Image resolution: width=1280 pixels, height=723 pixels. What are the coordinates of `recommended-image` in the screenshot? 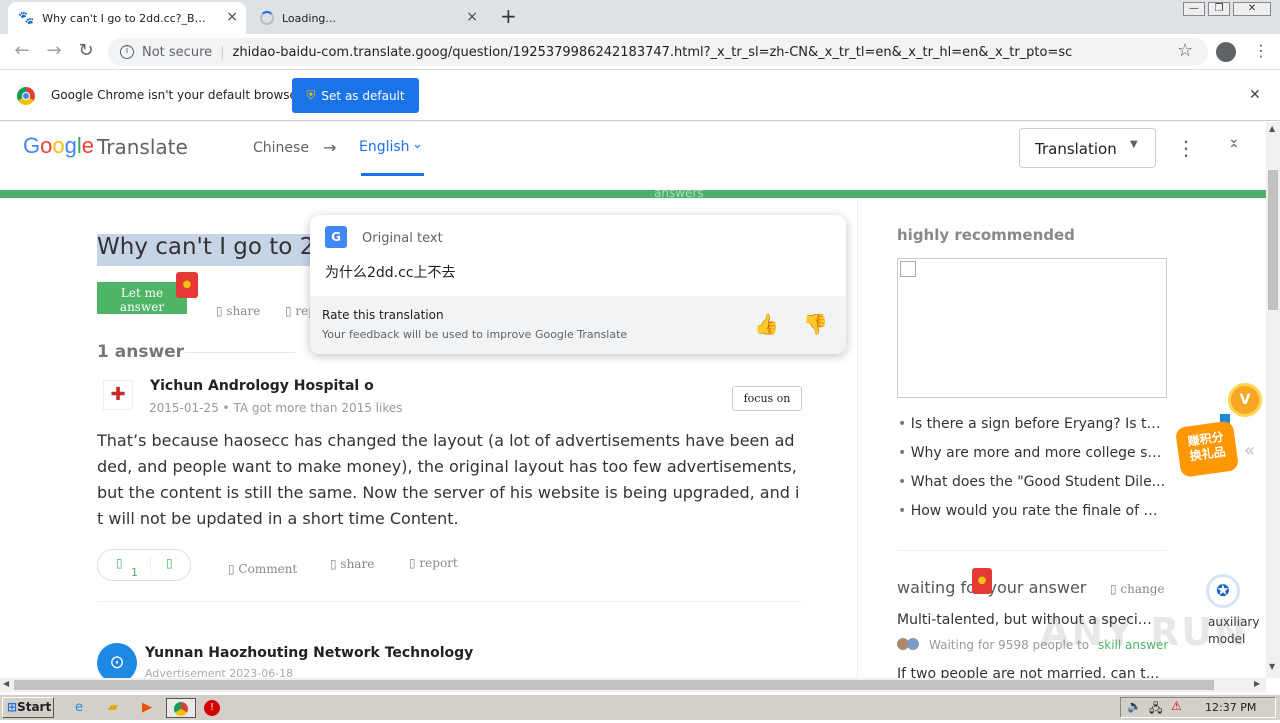 It's located at (1032, 328).